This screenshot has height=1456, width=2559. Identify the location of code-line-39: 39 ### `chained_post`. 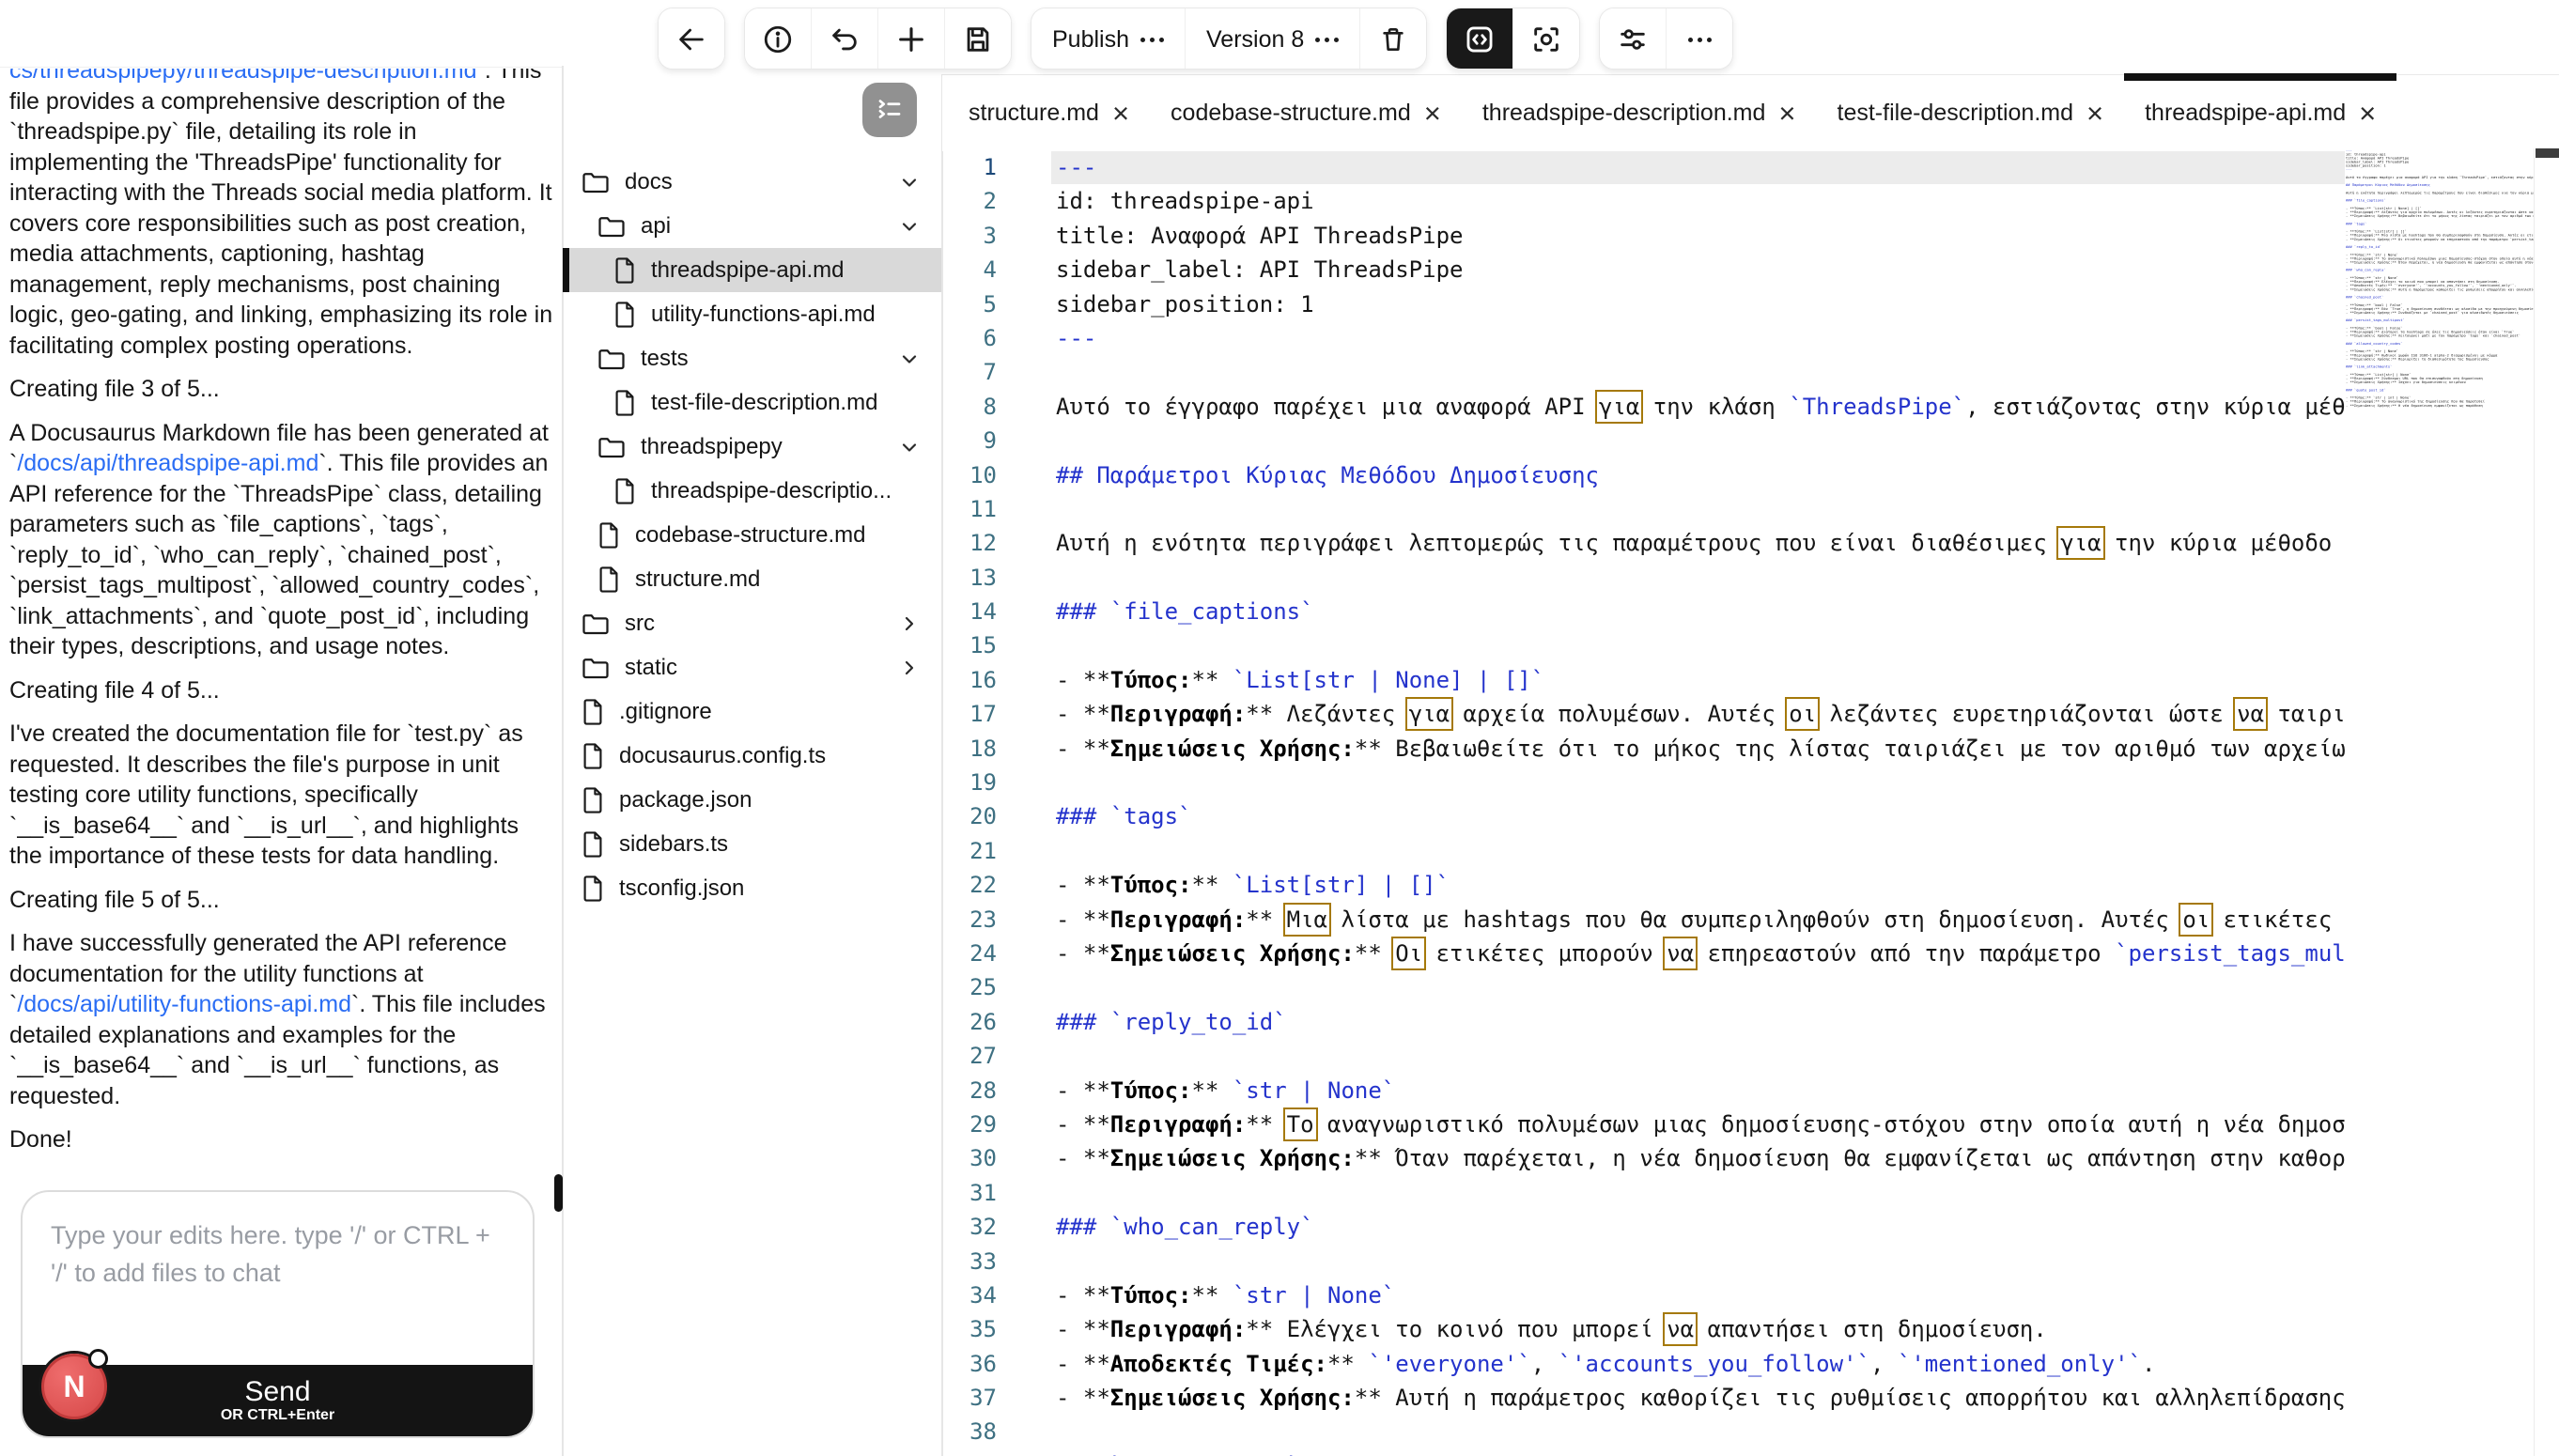
(1738, 1452).